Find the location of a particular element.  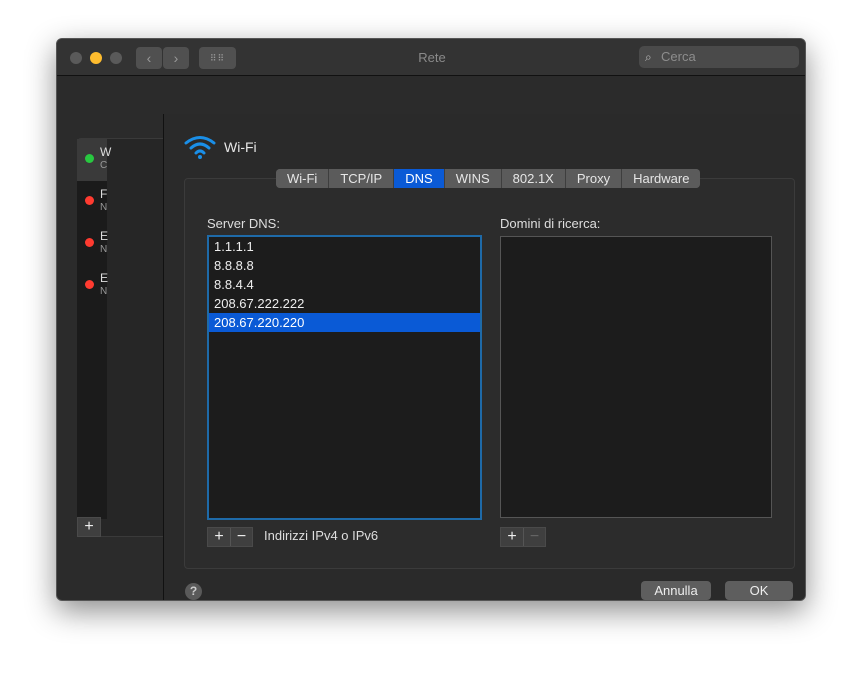

tab-dns: DNS is located at coordinates (419, 178).